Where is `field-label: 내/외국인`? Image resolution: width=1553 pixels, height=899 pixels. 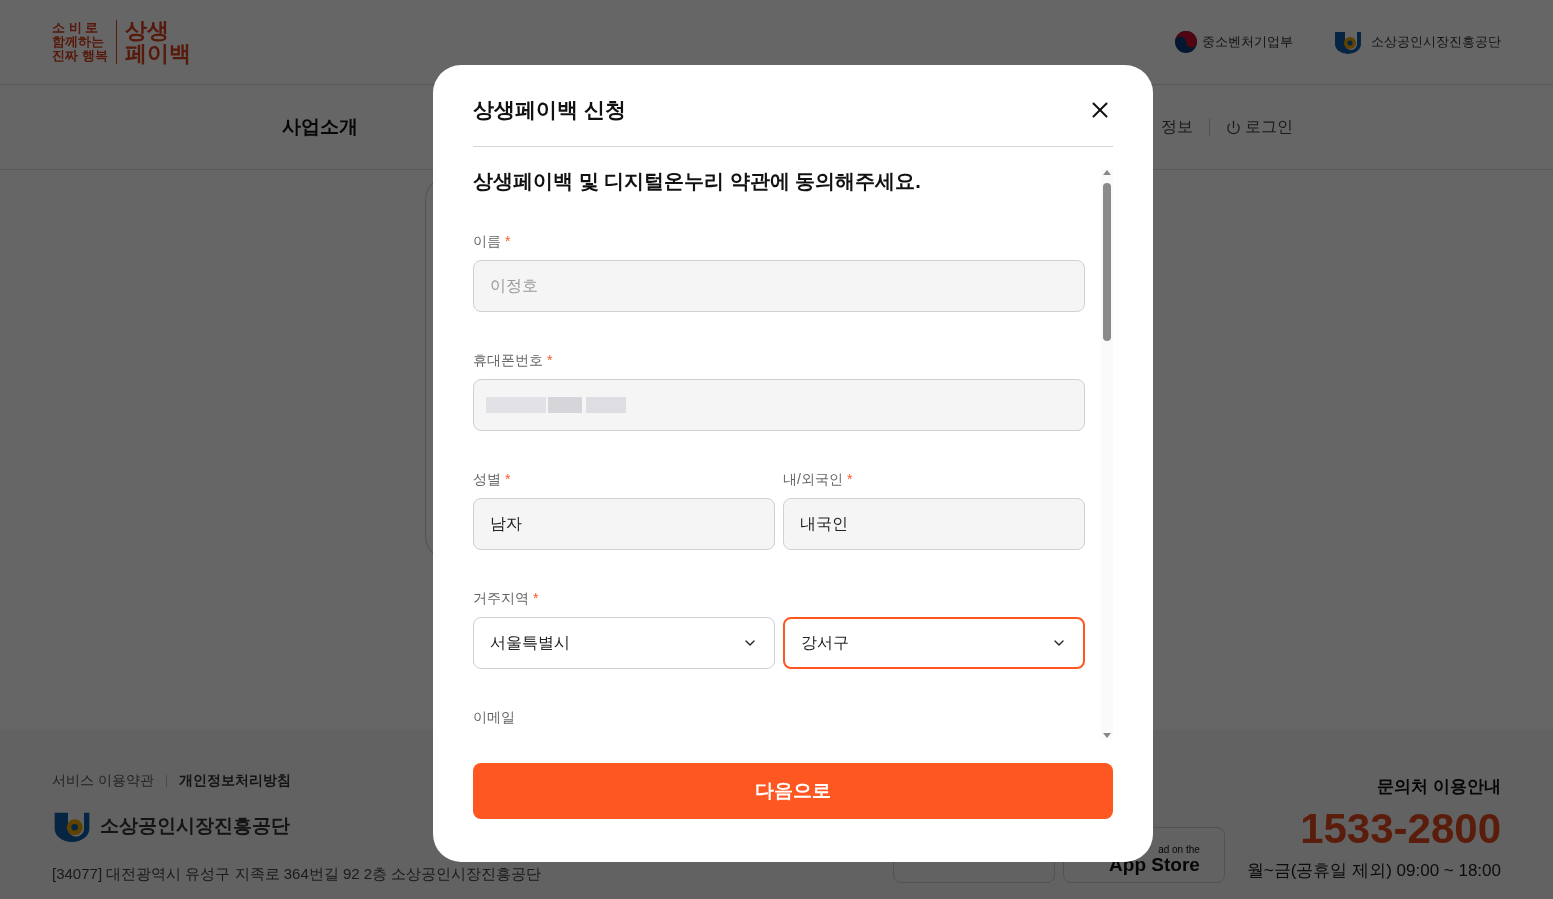
field-label: 내/외국인 is located at coordinates (813, 479).